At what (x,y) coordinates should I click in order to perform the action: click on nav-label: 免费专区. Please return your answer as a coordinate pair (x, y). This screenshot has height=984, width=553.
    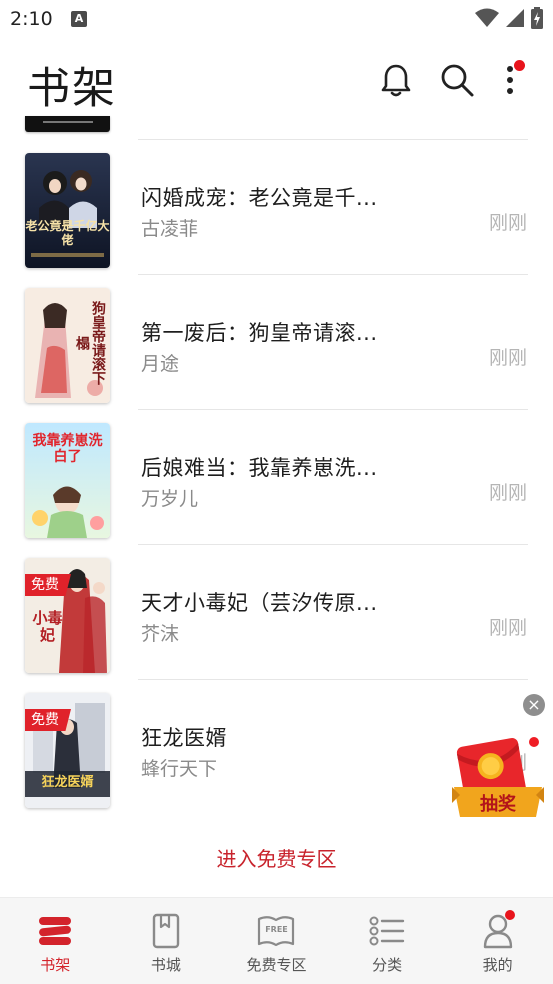
    Looking at the image, I should click on (276, 965).